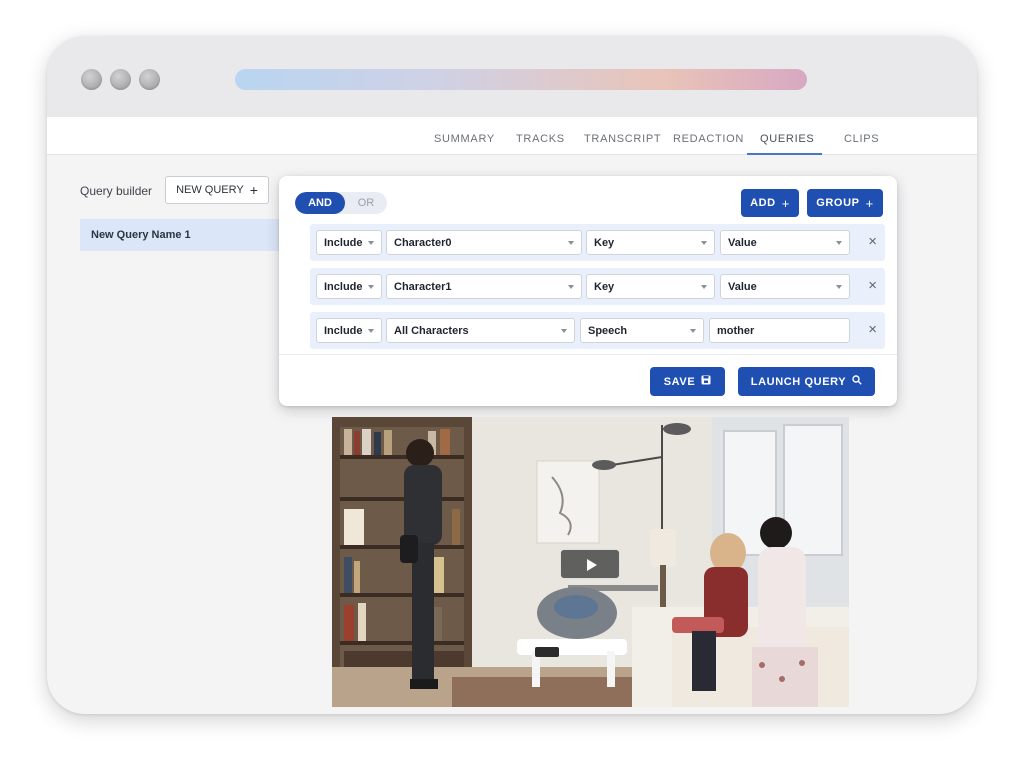  I want to click on title-bar, so click(512, 76).